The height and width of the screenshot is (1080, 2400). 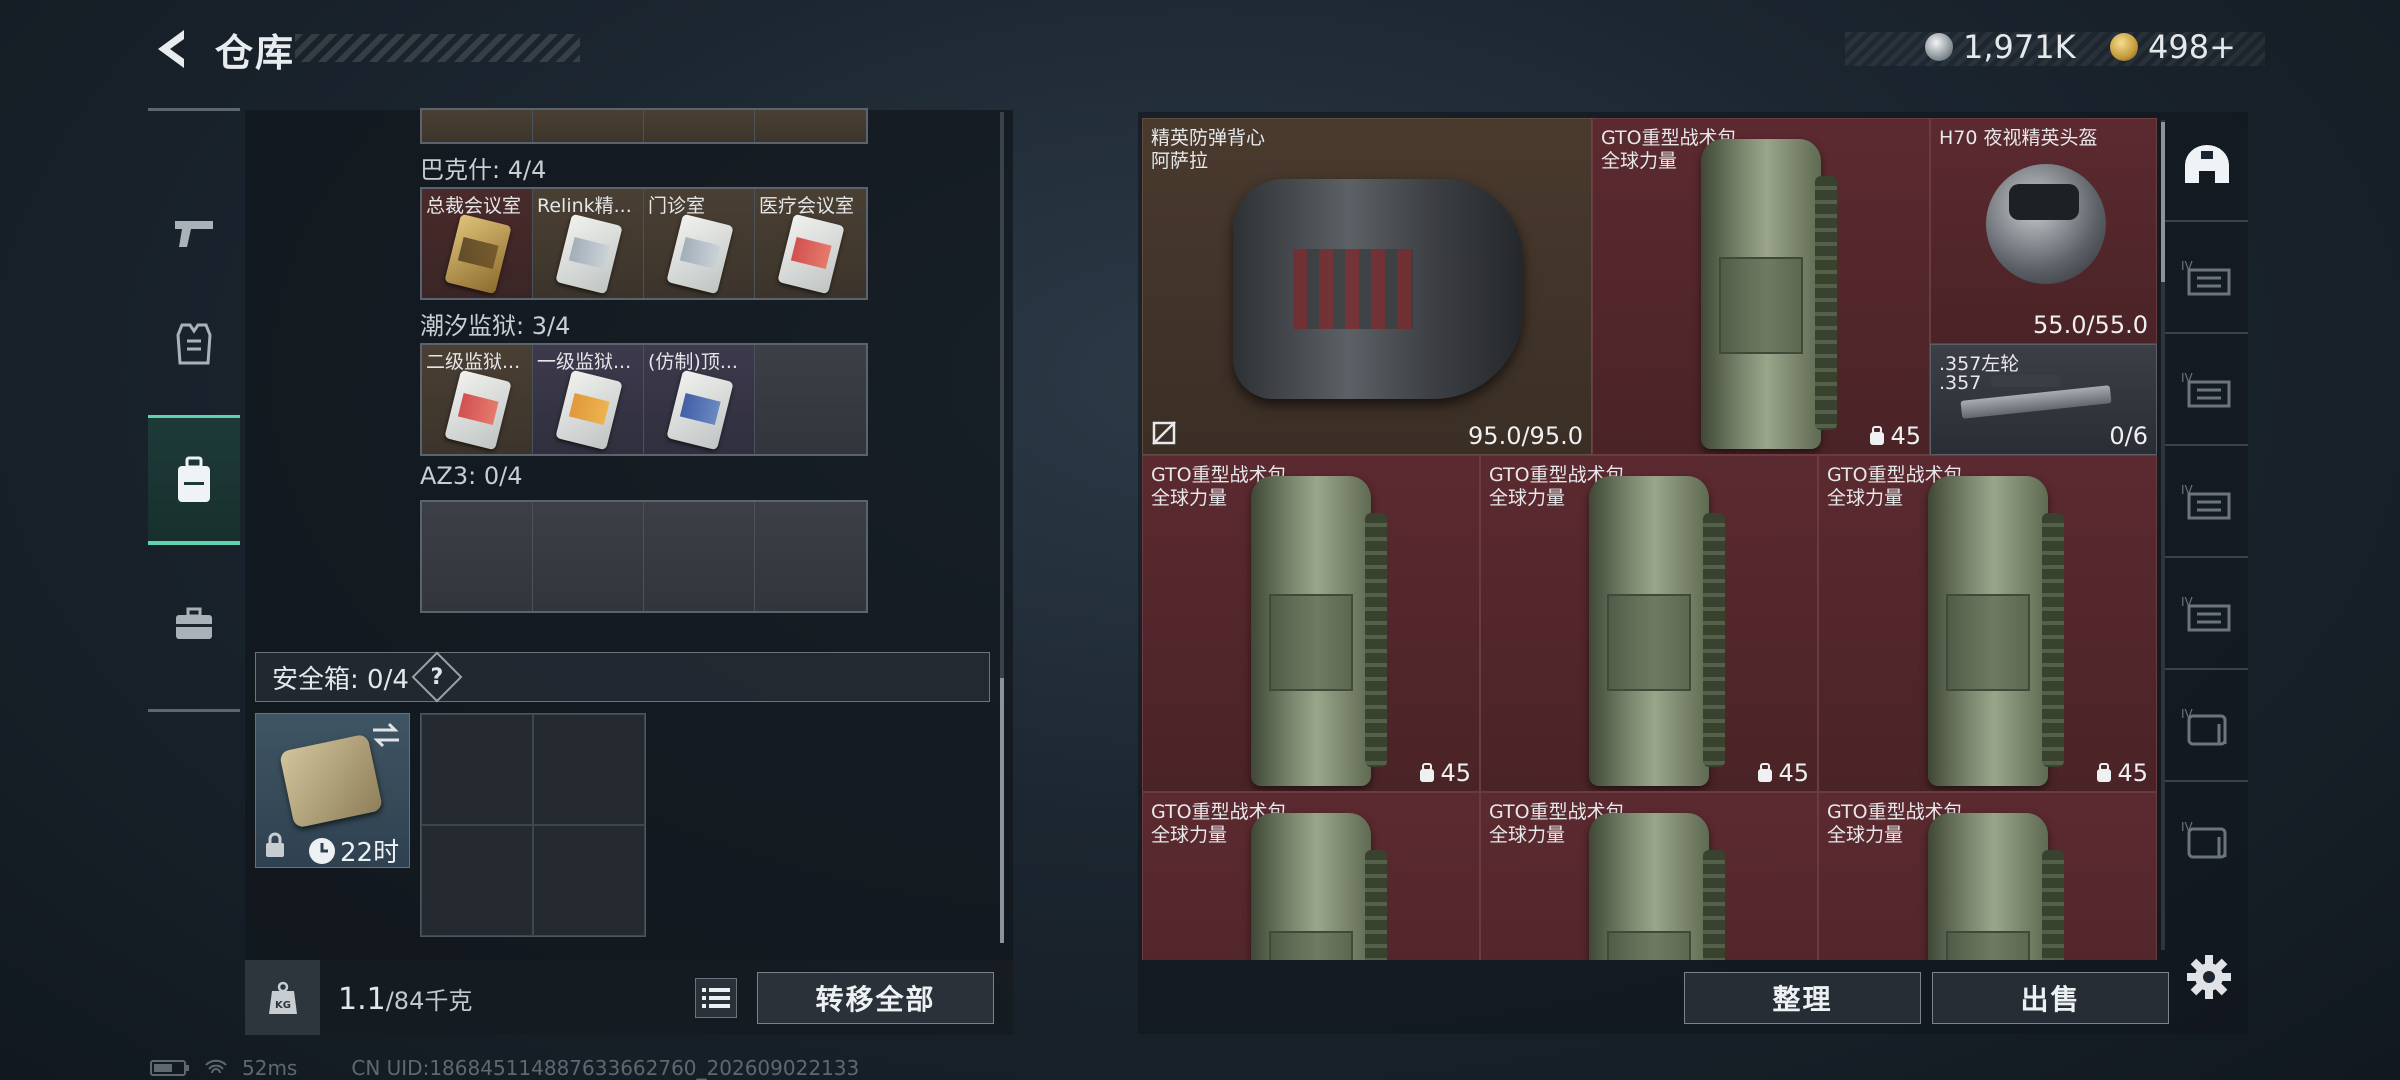 What do you see at coordinates (2209, 977) in the screenshot?
I see `gear-icon` at bounding box center [2209, 977].